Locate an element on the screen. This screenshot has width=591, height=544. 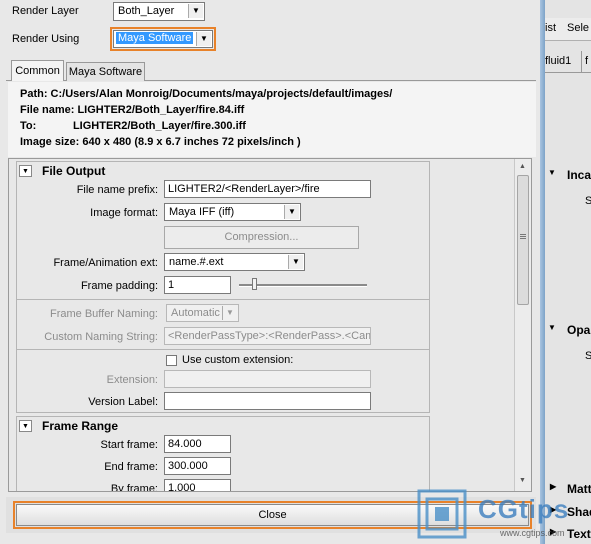
start-frame-field: 84.000 is located at coordinates (197, 444).